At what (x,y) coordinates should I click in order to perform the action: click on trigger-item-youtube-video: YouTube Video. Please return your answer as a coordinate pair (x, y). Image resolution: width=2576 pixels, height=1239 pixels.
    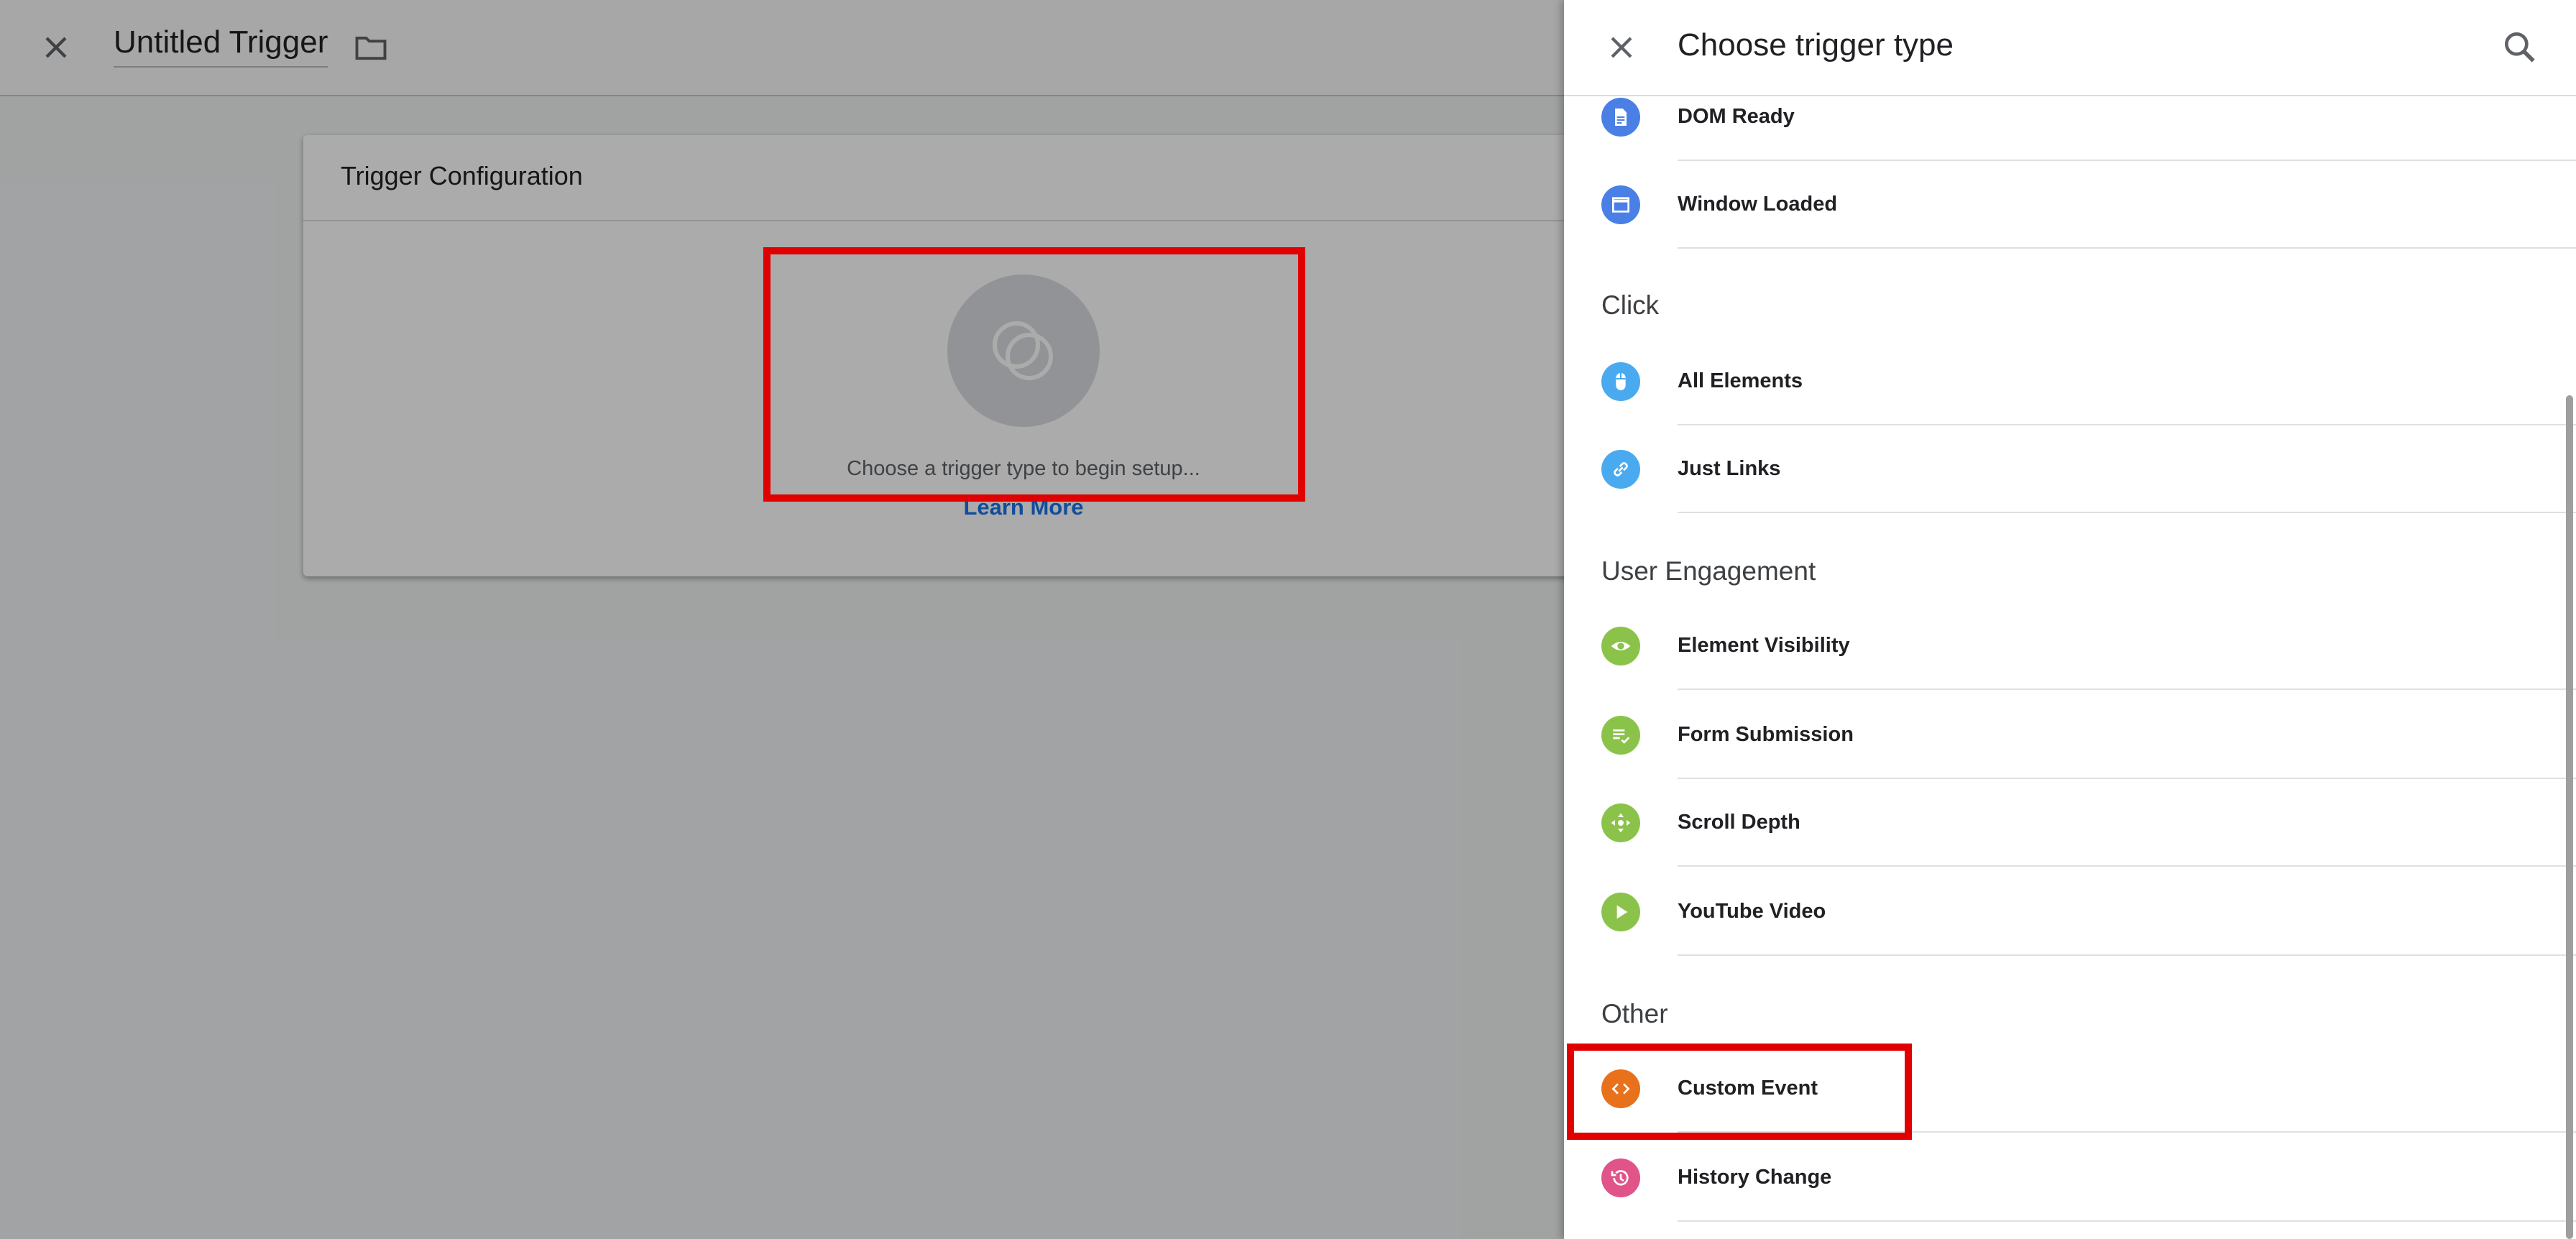
    Looking at the image, I should click on (2070, 912).